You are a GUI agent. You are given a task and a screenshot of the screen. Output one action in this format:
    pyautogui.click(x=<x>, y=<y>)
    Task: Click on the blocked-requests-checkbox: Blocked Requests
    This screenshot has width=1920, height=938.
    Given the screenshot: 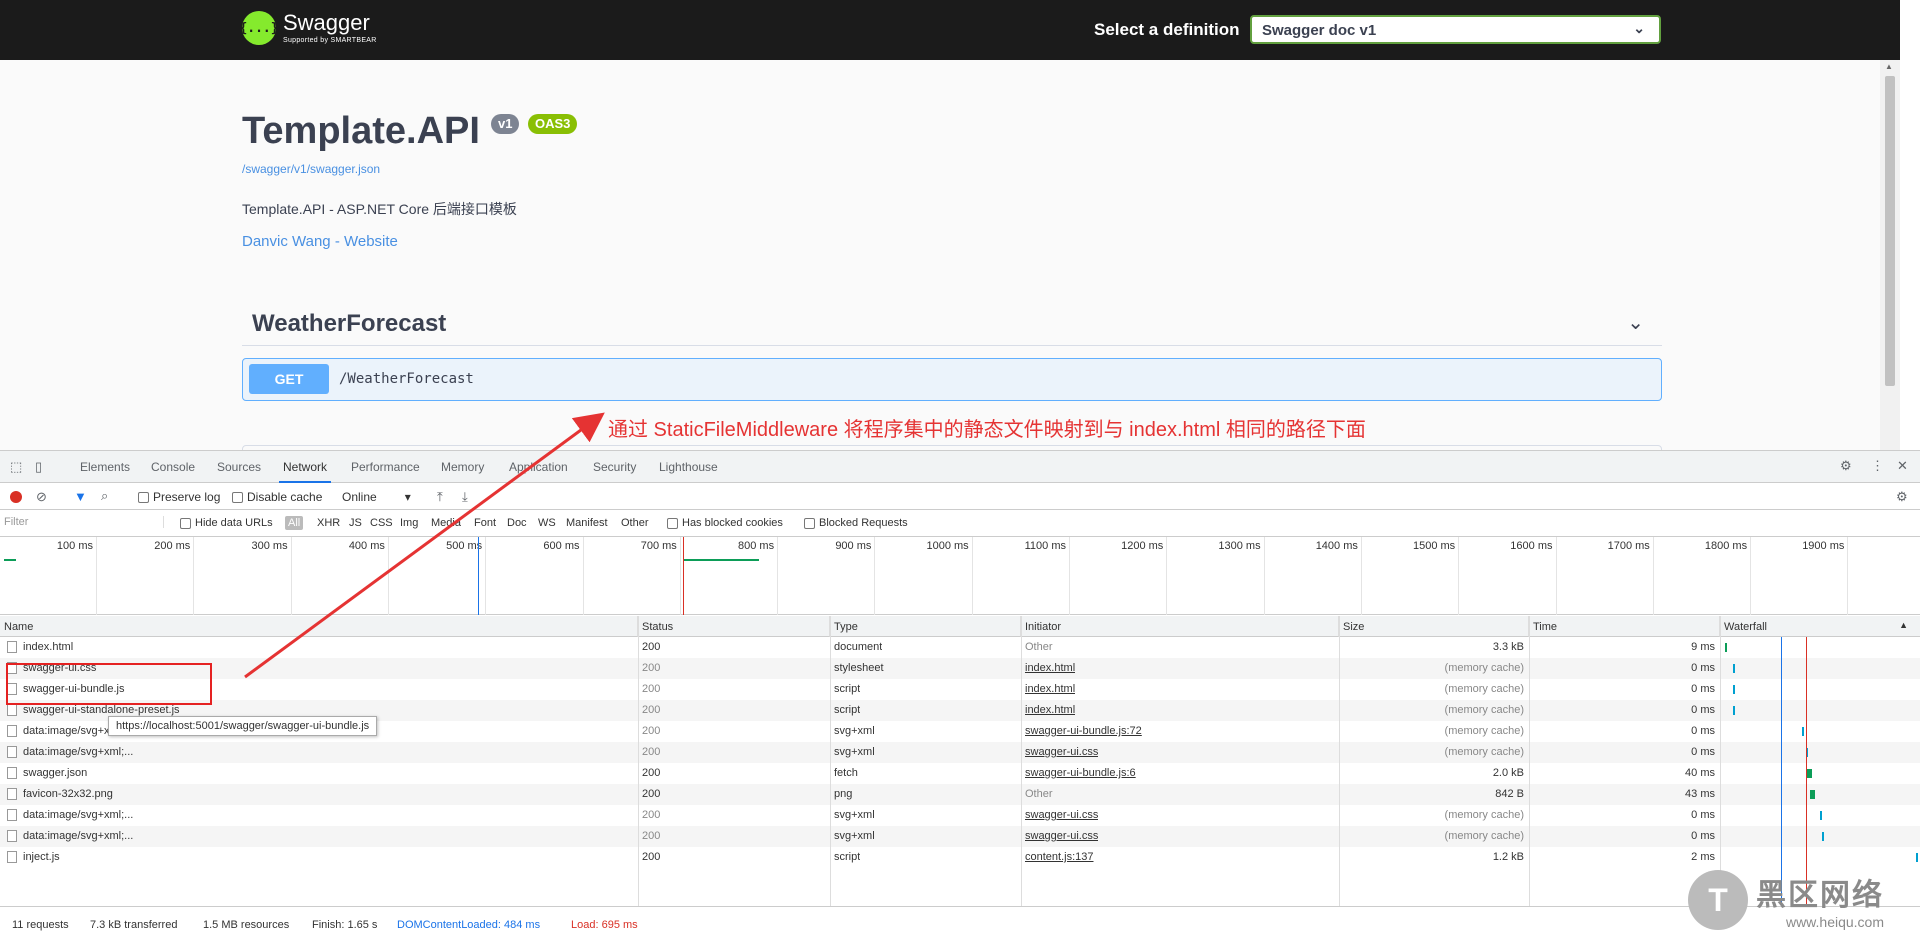 What is the action you would take?
    pyautogui.click(x=856, y=523)
    